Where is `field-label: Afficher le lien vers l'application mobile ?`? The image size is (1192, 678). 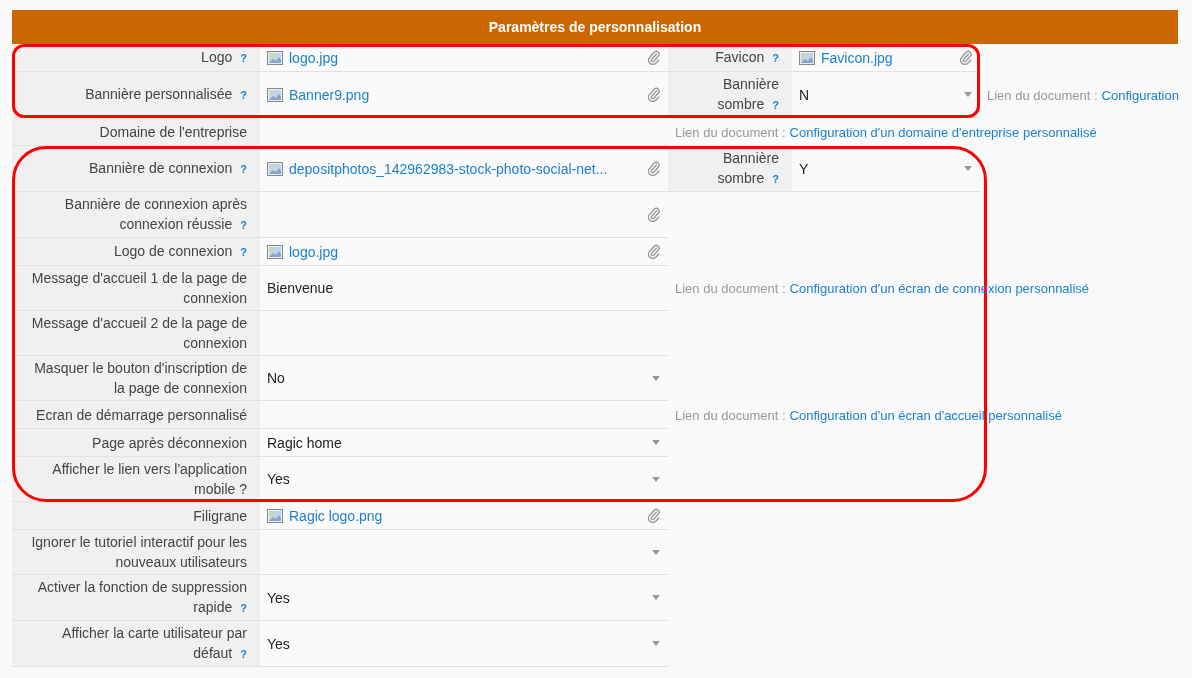 field-label: Afficher le lien vers l'application mobile ? is located at coordinates (149, 479).